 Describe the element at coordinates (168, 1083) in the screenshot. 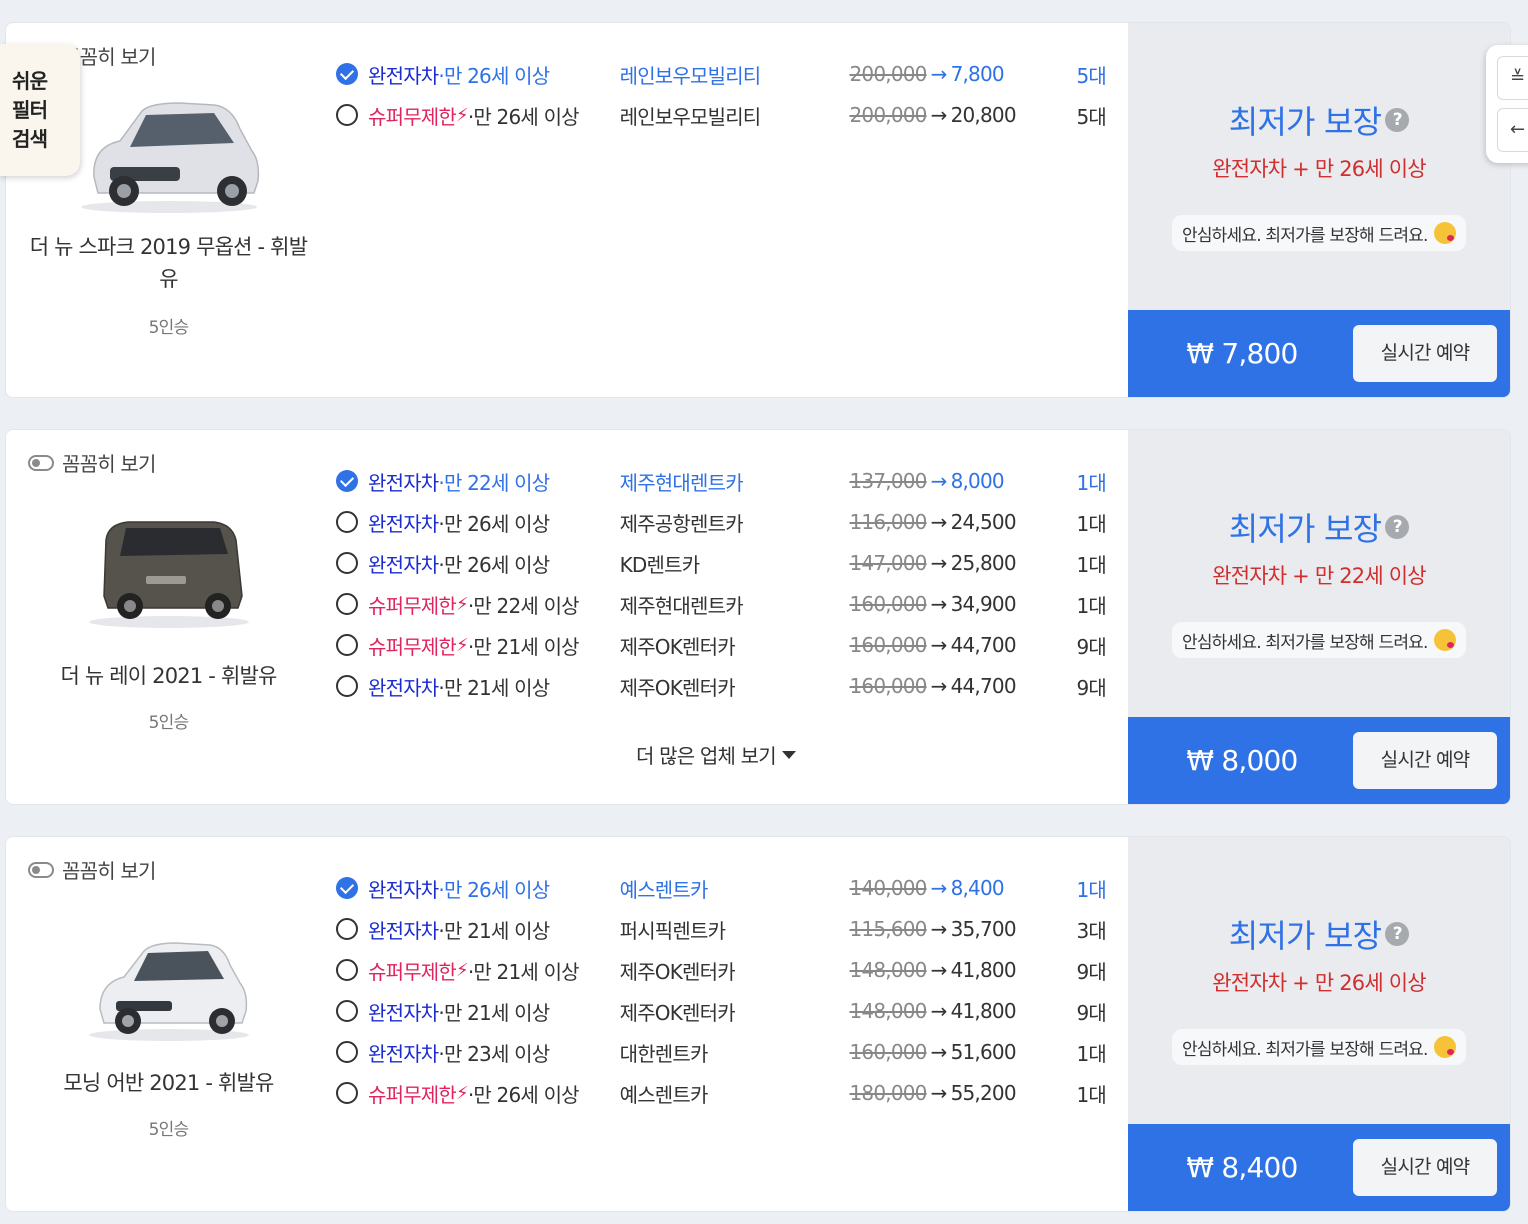

I see `car-name: 모닝 어반 2021 - 휘발유` at that location.